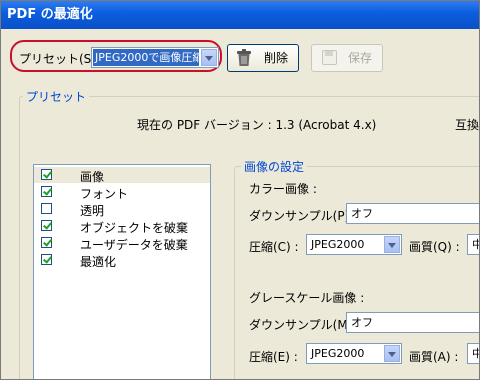 This screenshot has height=380, width=480. What do you see at coordinates (362, 322) in the screenshot?
I see `gray-downsample-value: オフ` at bounding box center [362, 322].